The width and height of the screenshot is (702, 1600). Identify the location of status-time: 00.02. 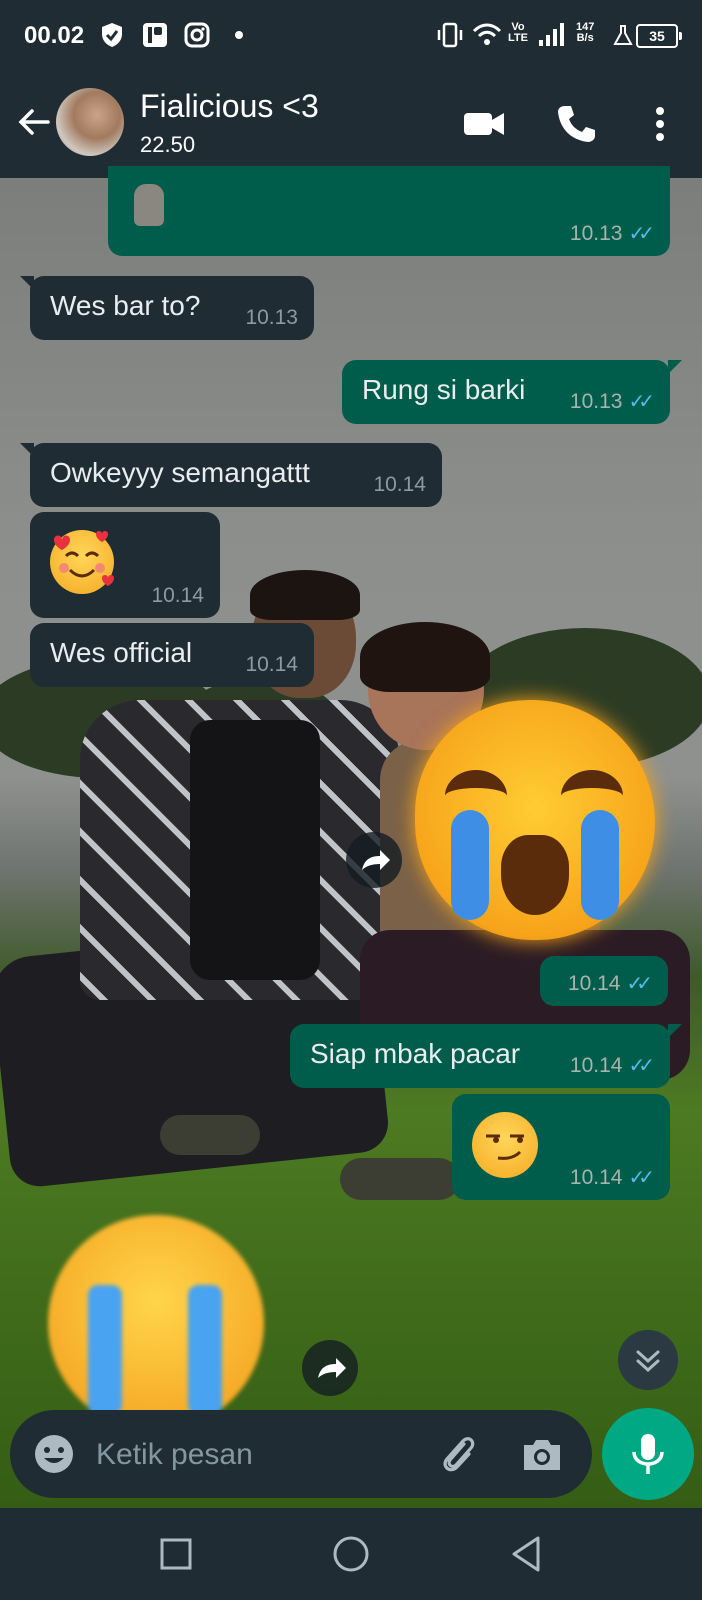
(54, 35).